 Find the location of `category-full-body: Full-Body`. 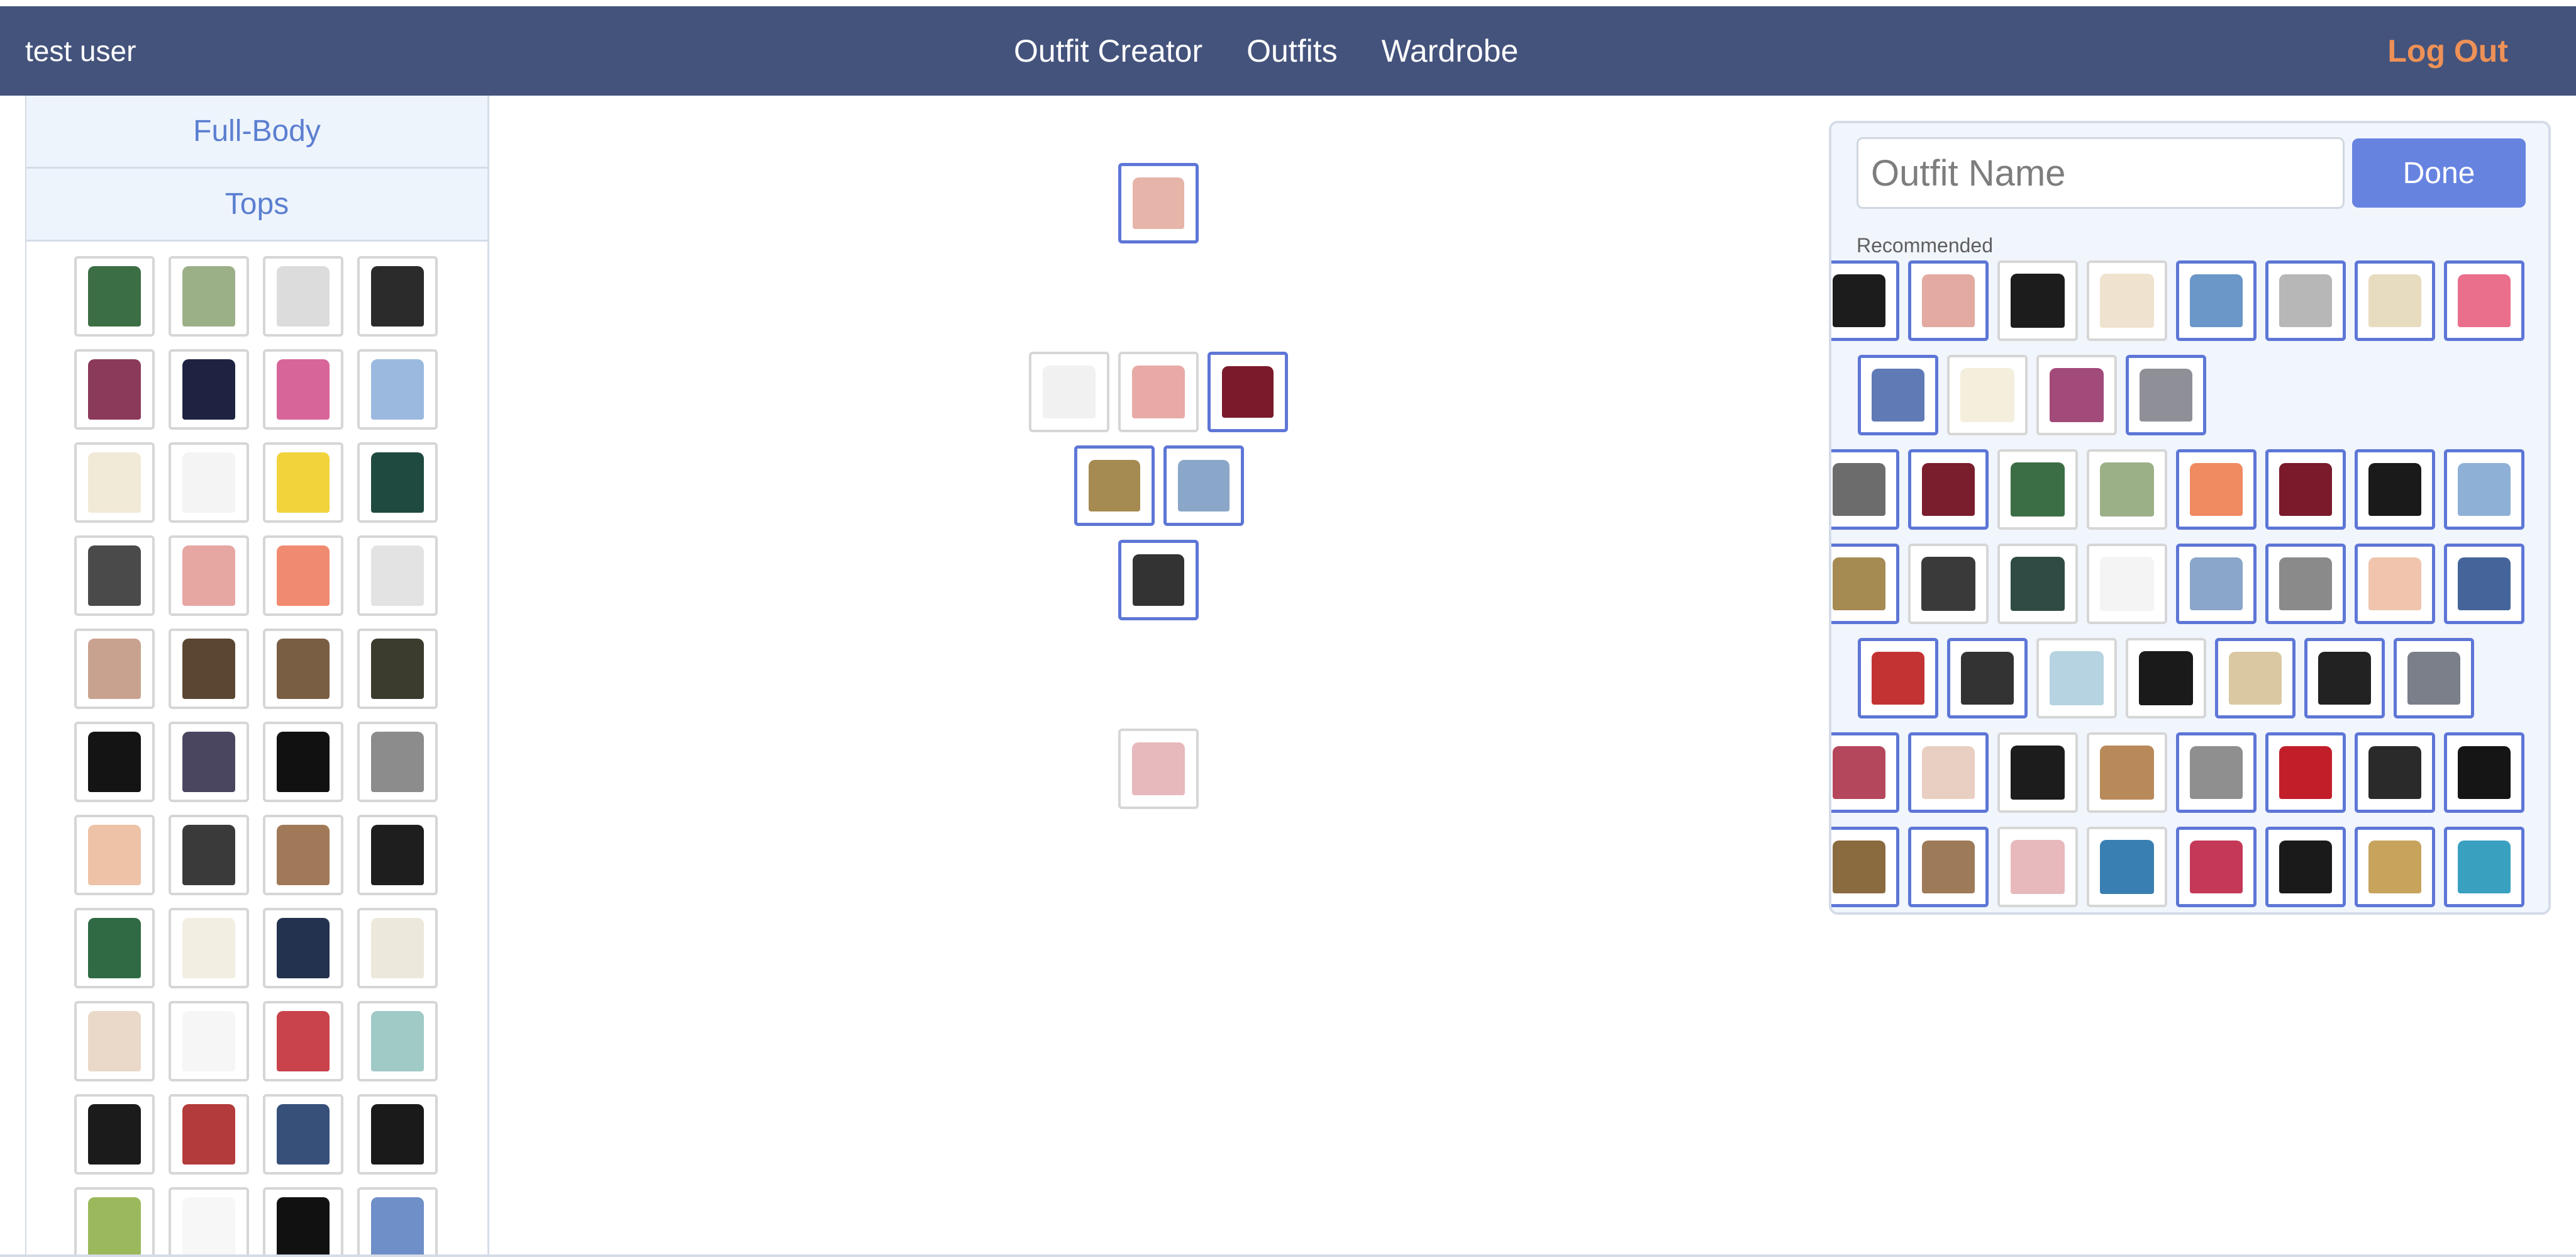

category-full-body: Full-Body is located at coordinates (256, 132).